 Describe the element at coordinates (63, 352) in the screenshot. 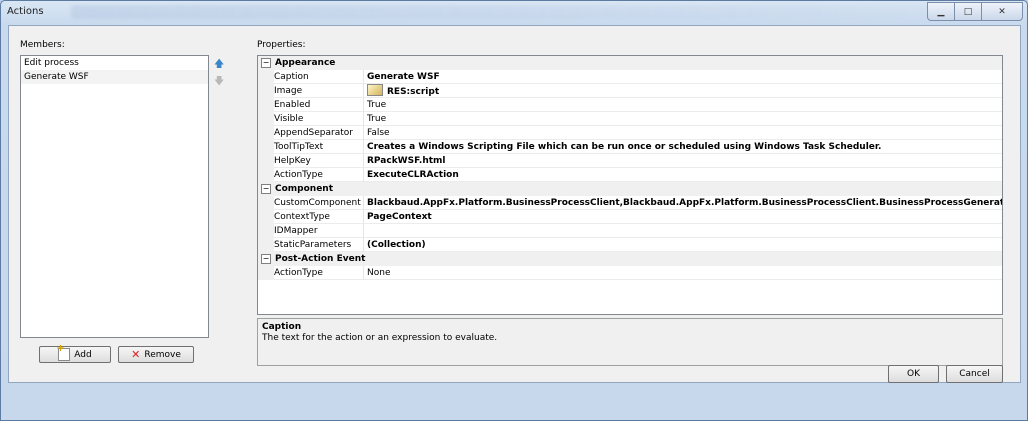

I see `add-icon` at that location.